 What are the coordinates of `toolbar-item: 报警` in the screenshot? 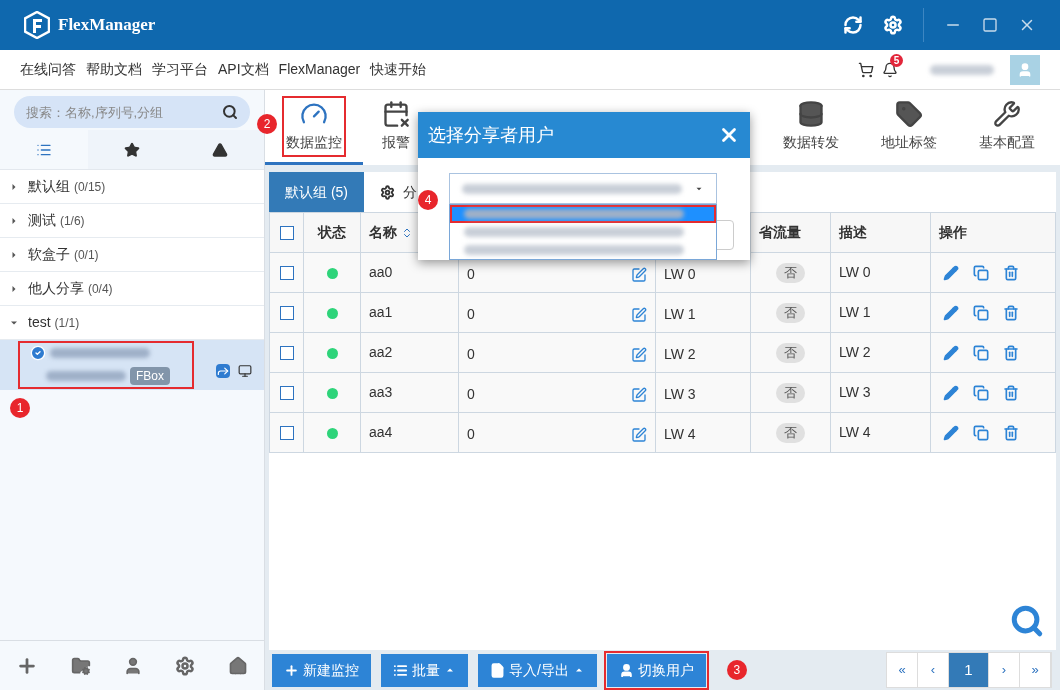 It's located at (396, 126).